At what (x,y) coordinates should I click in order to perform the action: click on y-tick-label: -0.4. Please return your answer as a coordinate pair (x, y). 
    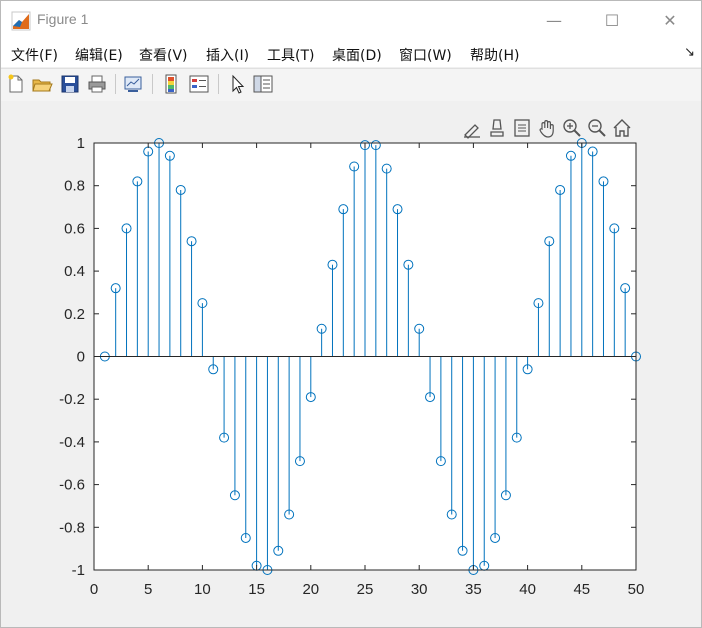
    Looking at the image, I should click on (72, 442).